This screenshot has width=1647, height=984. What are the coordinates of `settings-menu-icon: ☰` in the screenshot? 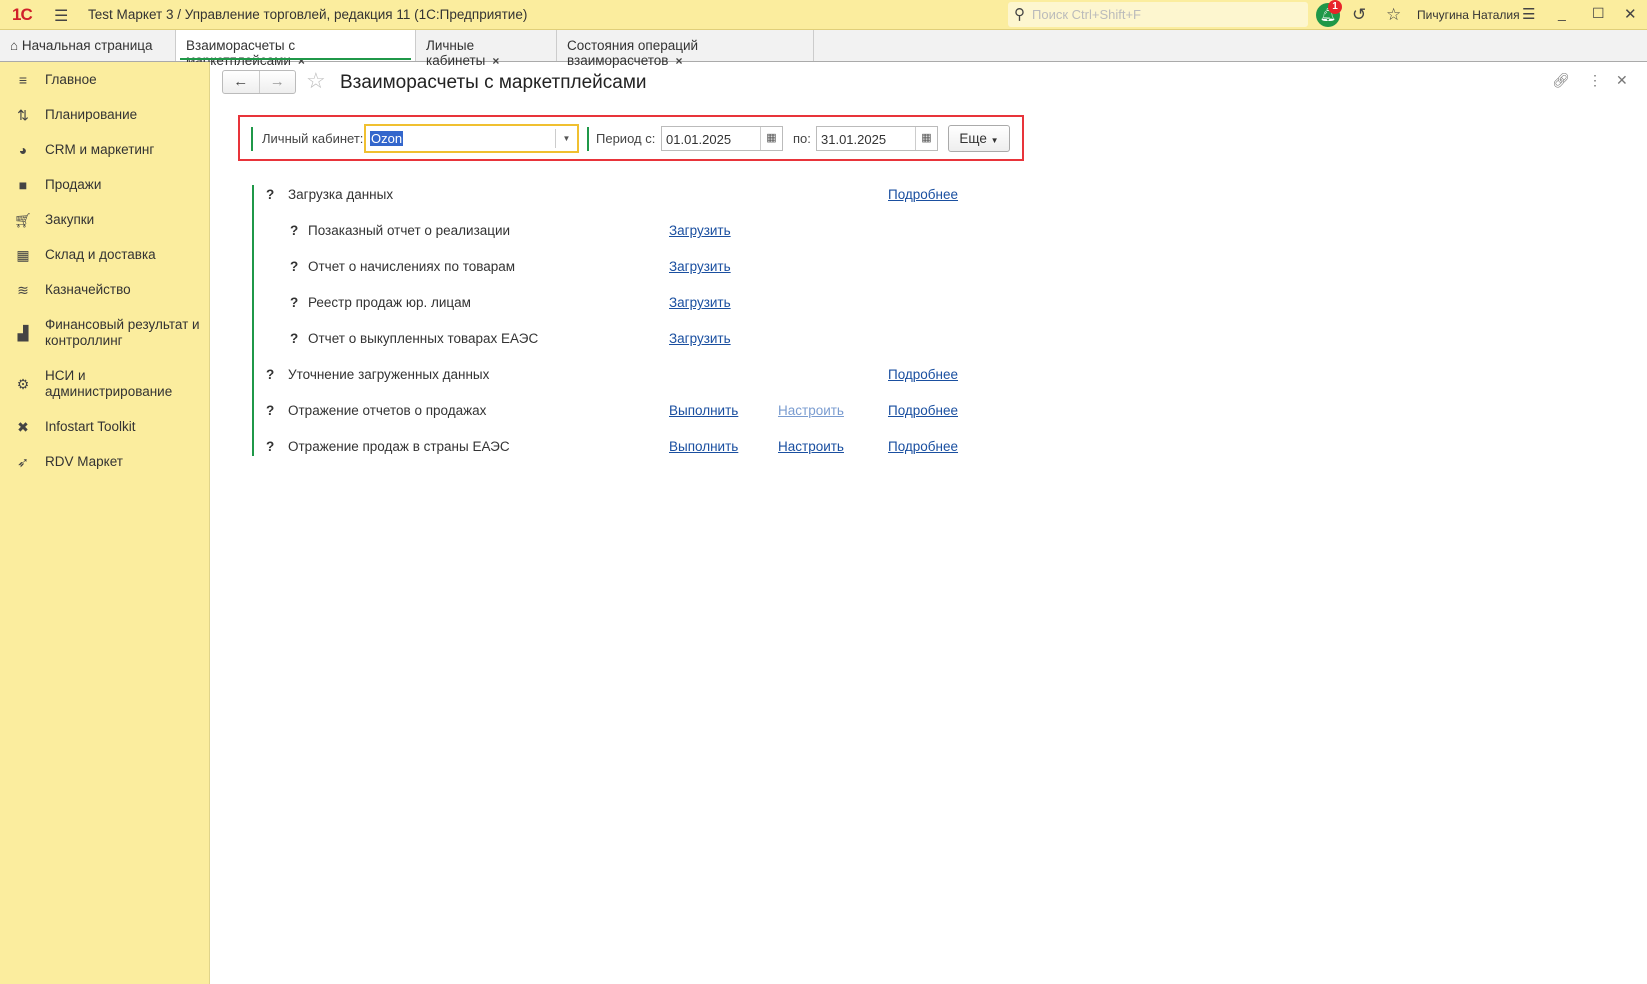 It's located at (1528, 14).